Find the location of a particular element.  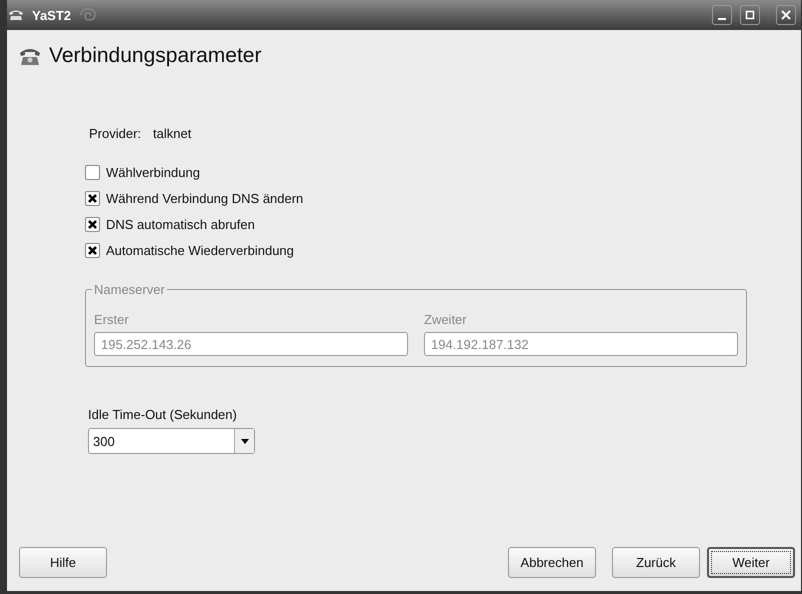

checkbox is located at coordinates (92, 172).